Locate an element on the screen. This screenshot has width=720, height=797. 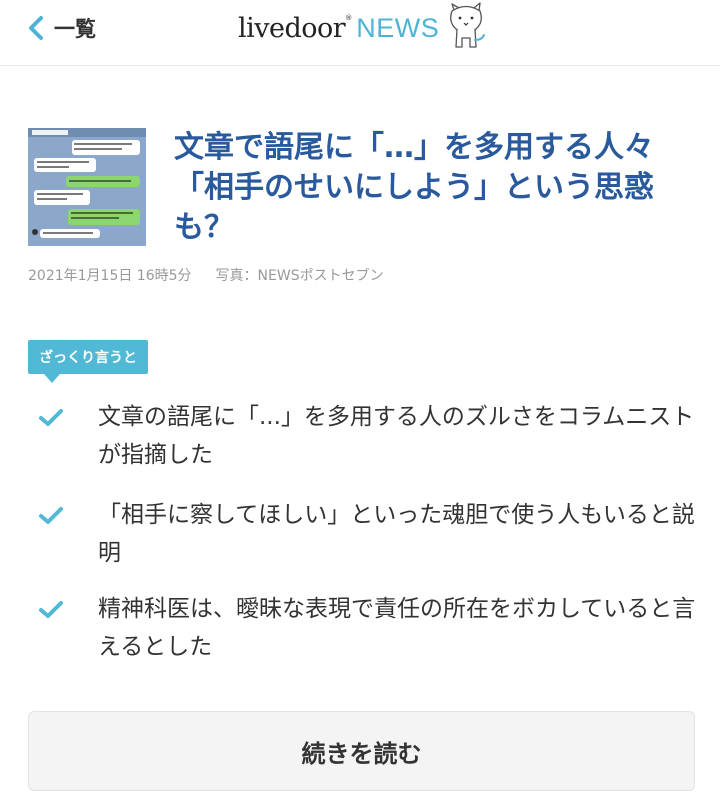
summary-tag-pointer is located at coordinates (52, 378).